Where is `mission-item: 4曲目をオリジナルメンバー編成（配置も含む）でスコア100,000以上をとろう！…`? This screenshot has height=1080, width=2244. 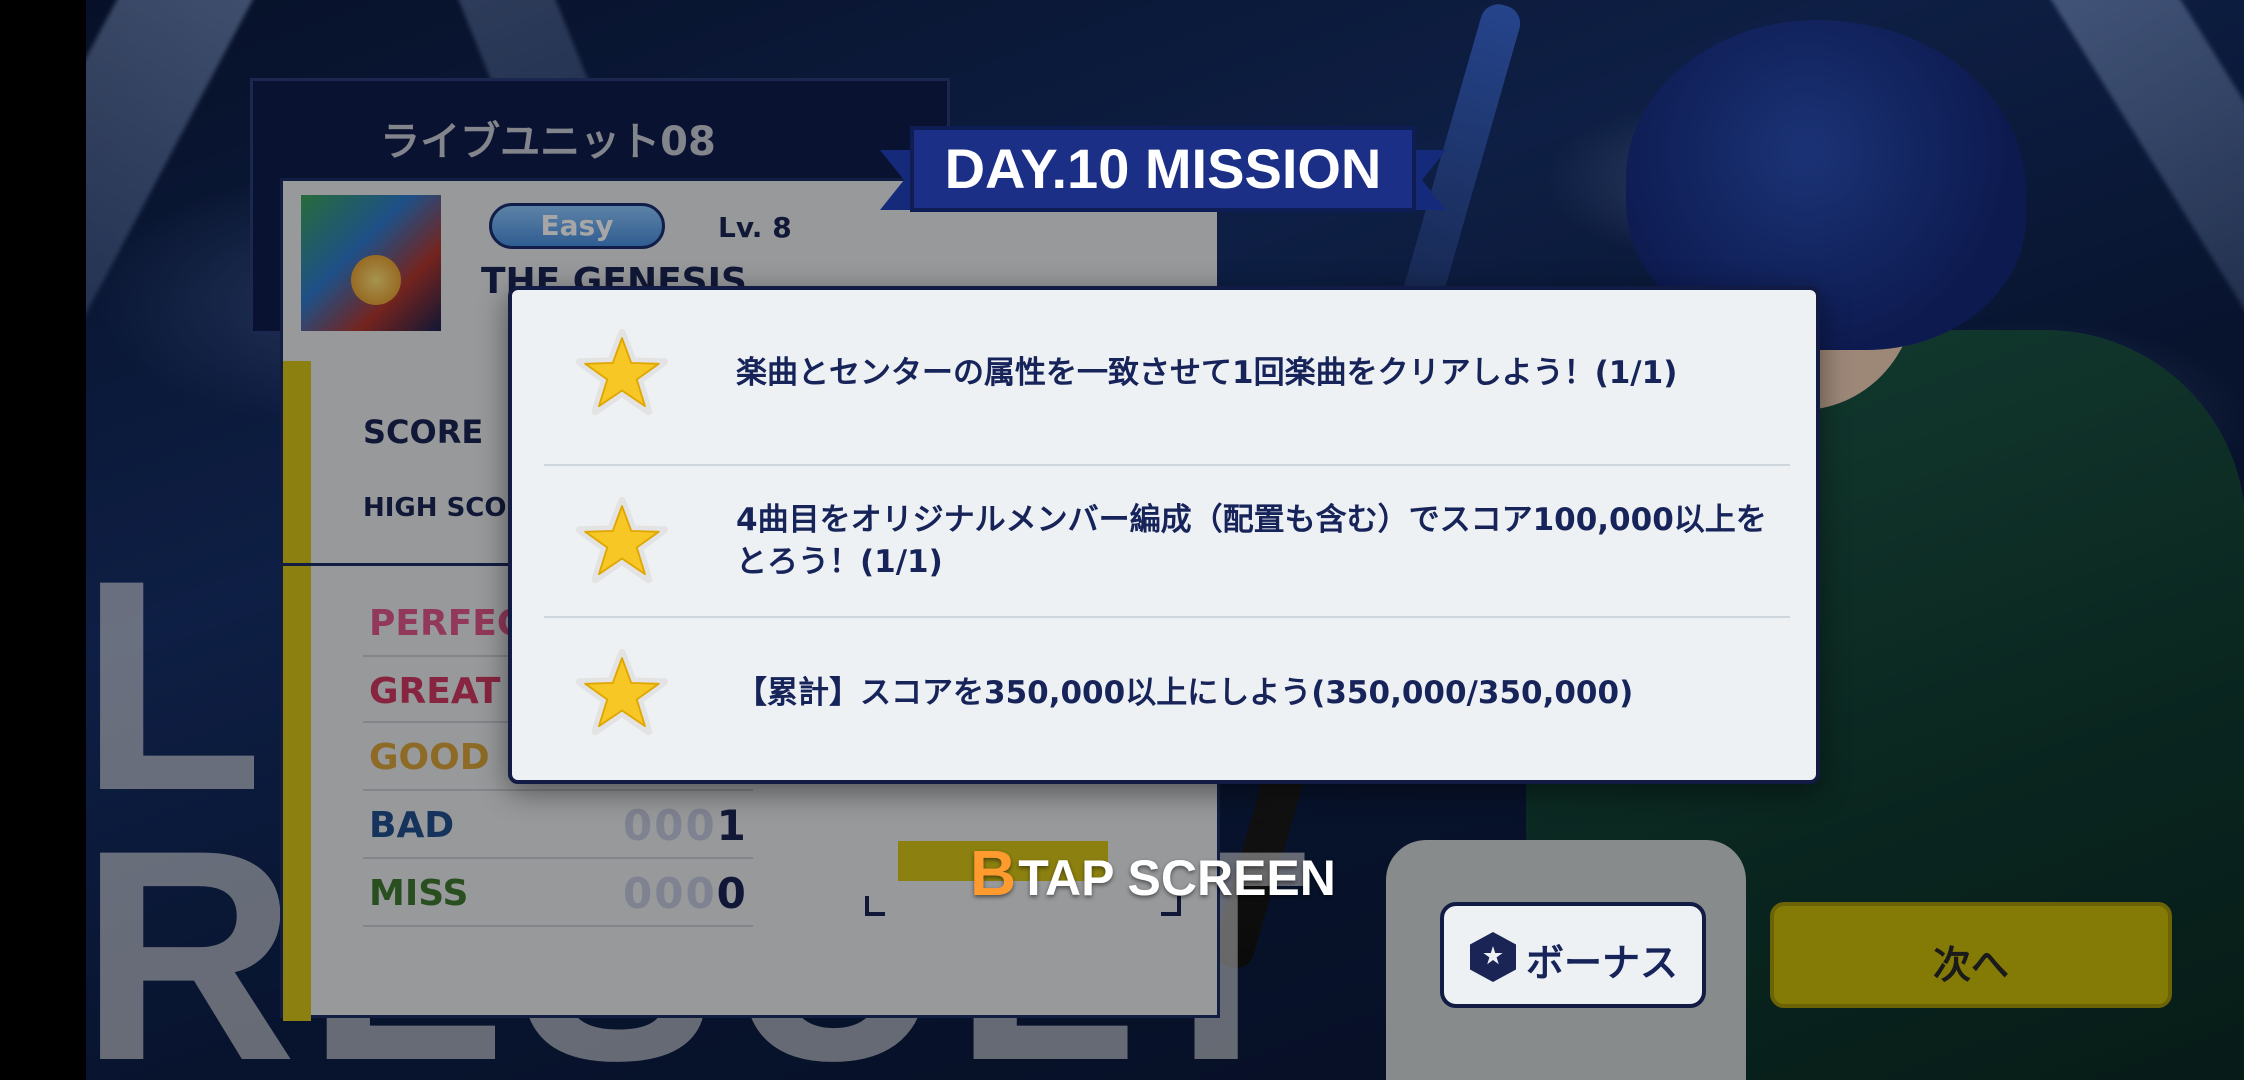 mission-item: 4曲目をオリジナルメンバー編成（配置も含む）でスコア100,000以上をとろう！… is located at coordinates (1167, 541).